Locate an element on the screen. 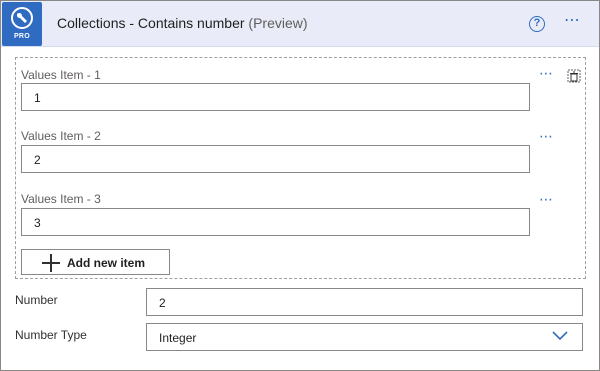 Image resolution: width=600 pixels, height=371 pixels. number-input: 2 is located at coordinates (364, 302).